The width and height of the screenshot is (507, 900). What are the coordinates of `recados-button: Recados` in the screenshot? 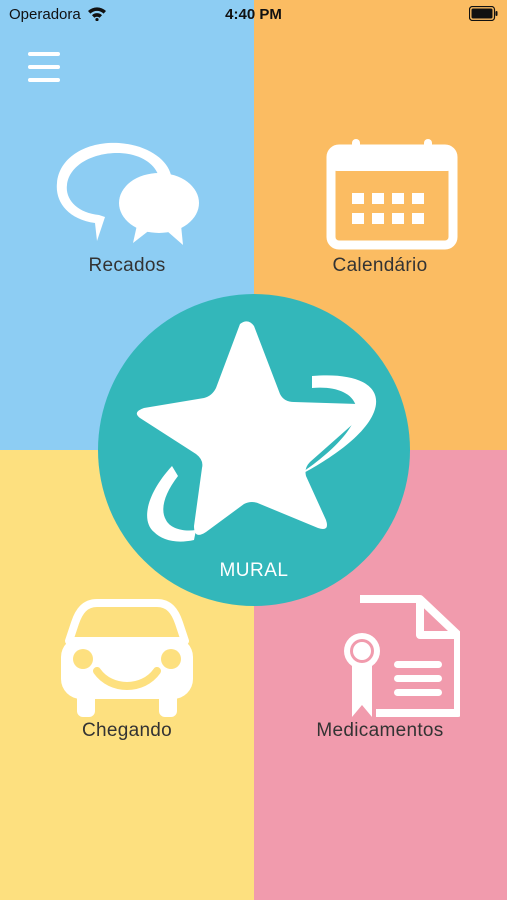 It's located at (127, 206).